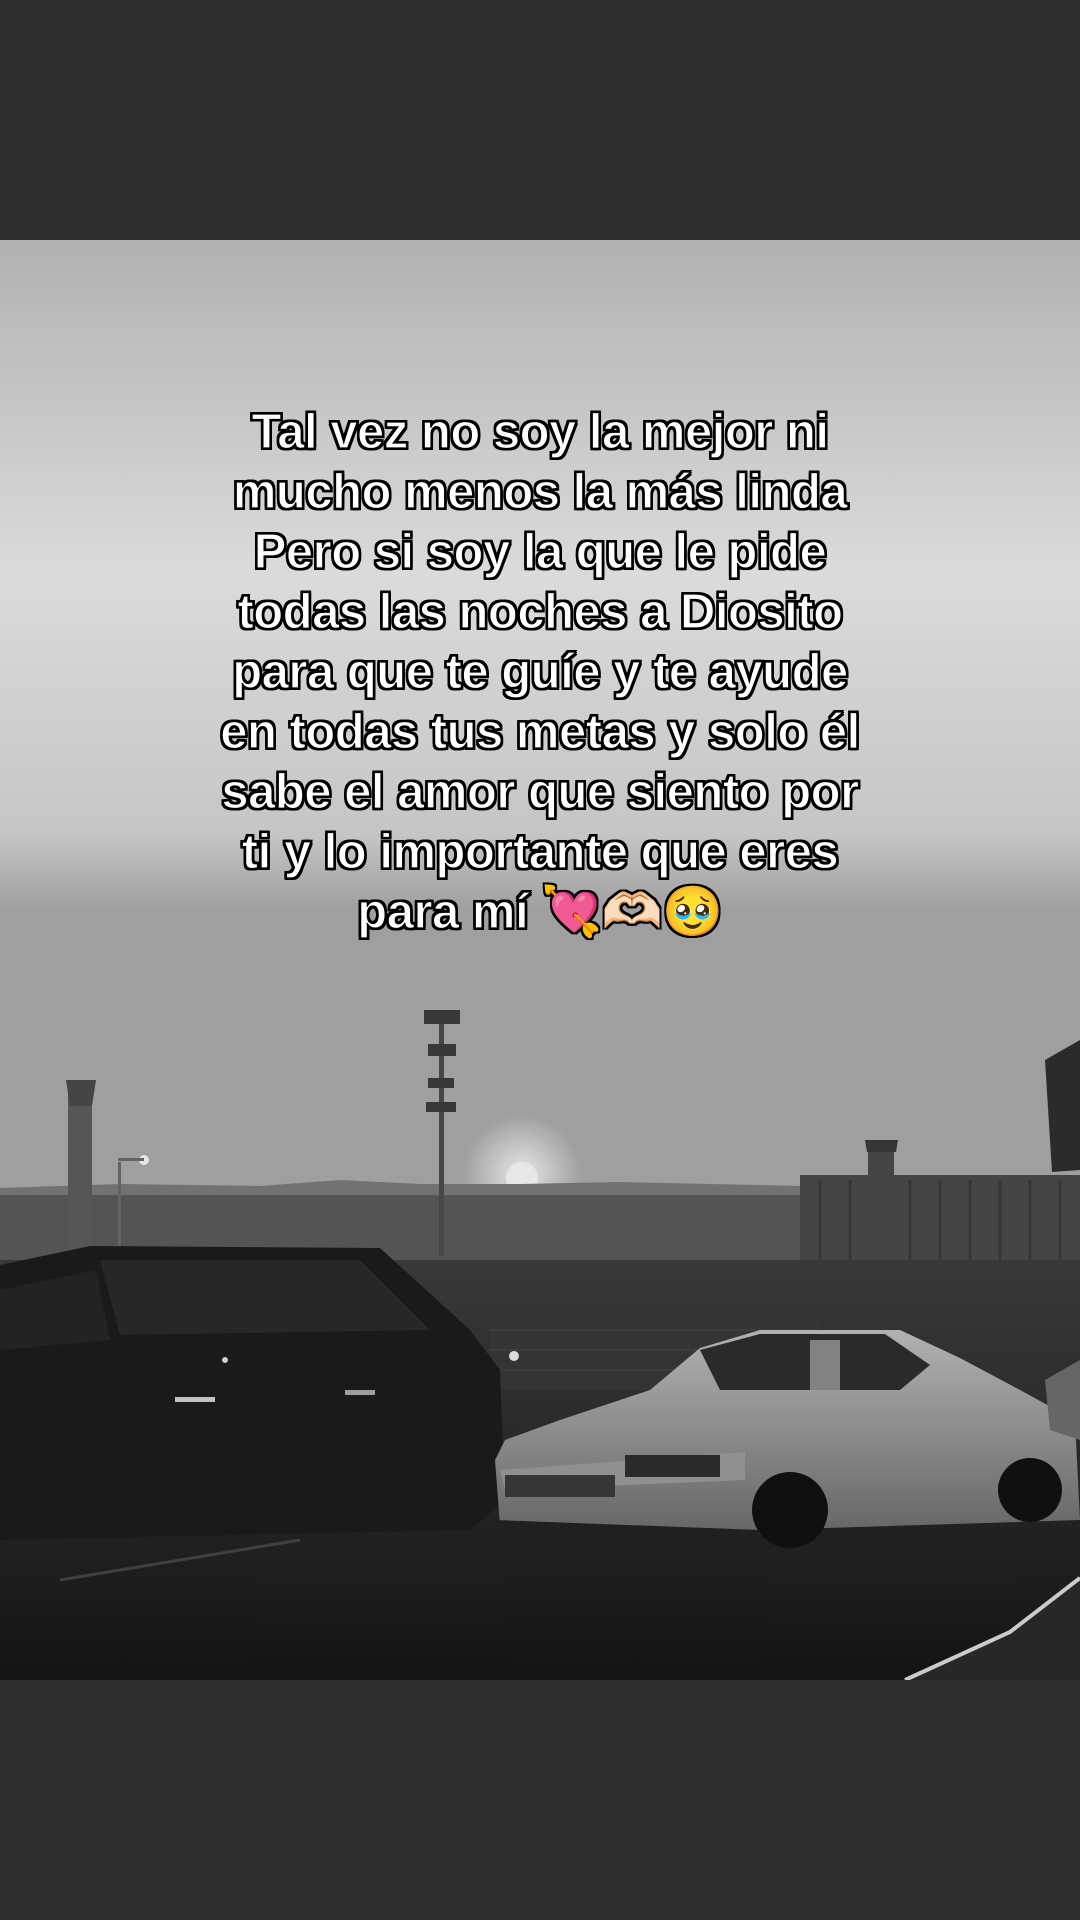 This screenshot has height=1920, width=1080. I want to click on caption-line: Pero si soy la que le pide, so click(540, 551).